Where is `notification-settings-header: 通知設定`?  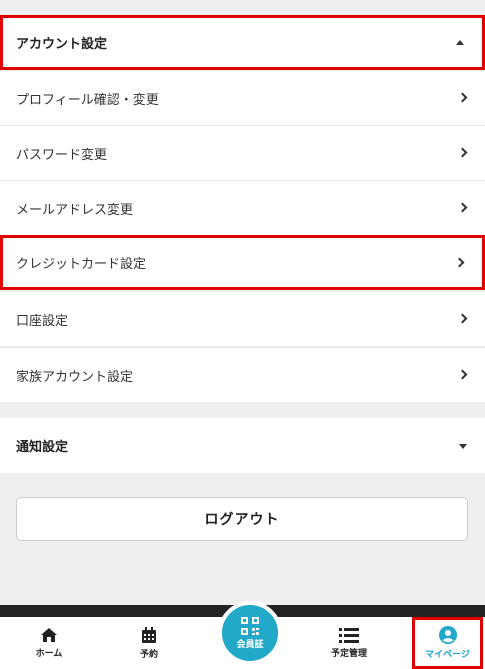 notification-settings-header: 通知設定 is located at coordinates (242, 445).